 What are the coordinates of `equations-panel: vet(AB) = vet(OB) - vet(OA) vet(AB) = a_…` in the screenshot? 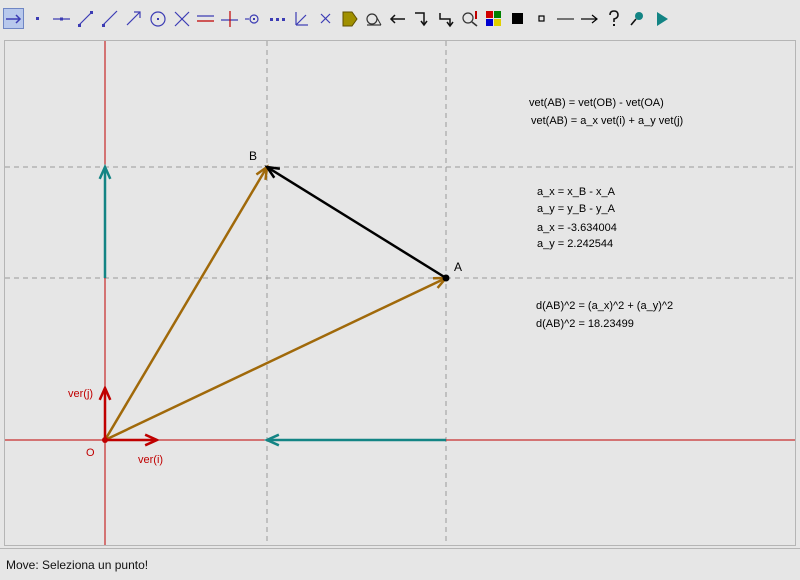 It's located at (606, 213).